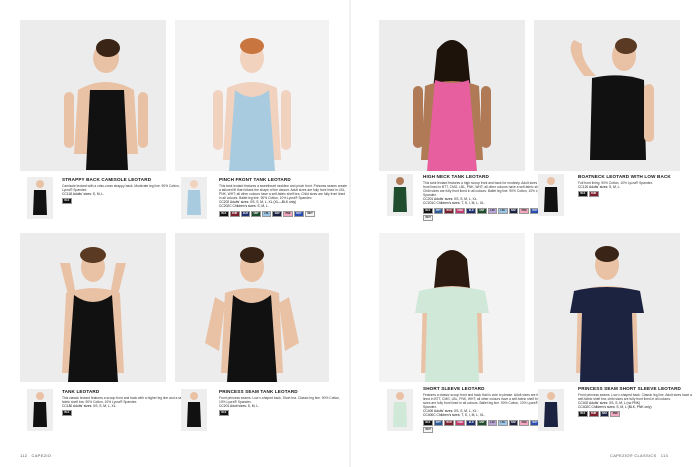 The image size is (700, 467). What do you see at coordinates (258, 391) in the screenshot?
I see `product-title: PRINCESS SEAM TANK LEOTARD` at bounding box center [258, 391].